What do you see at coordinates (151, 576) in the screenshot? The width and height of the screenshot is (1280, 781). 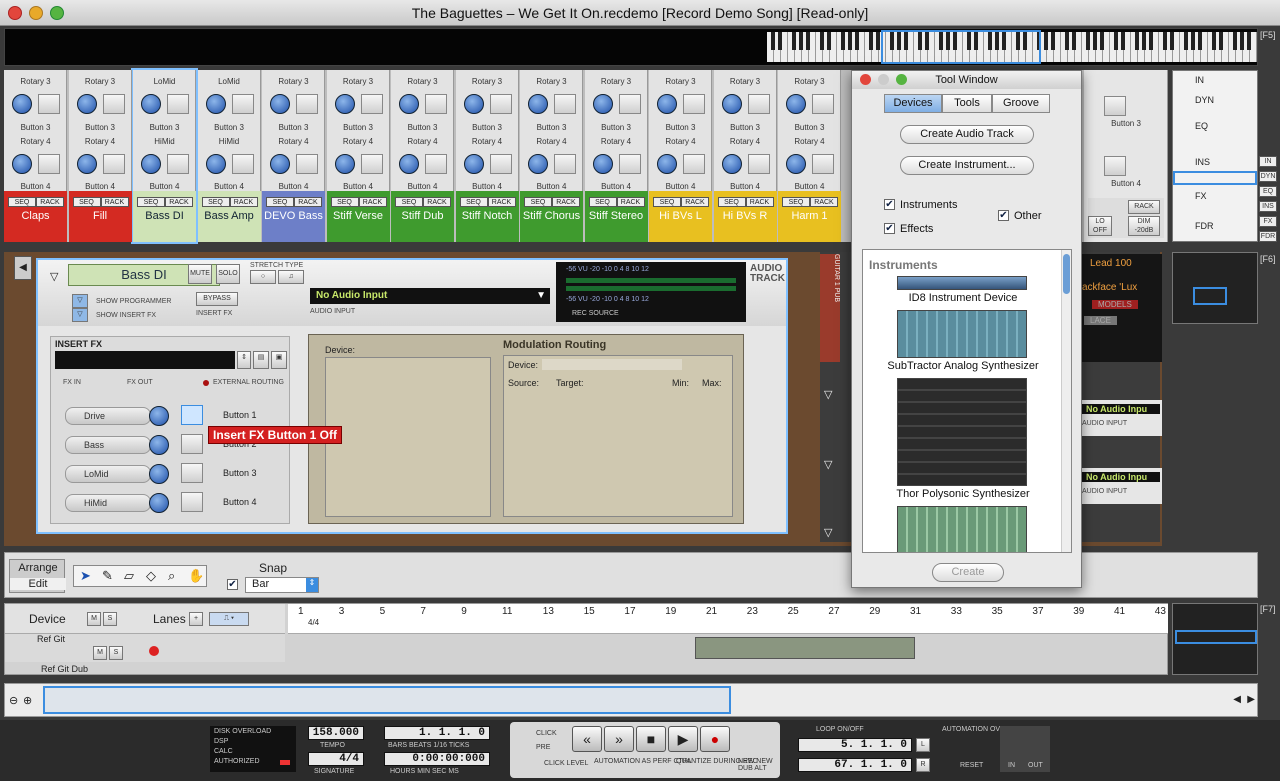 I see `razor-tool-icon: ◇` at bounding box center [151, 576].